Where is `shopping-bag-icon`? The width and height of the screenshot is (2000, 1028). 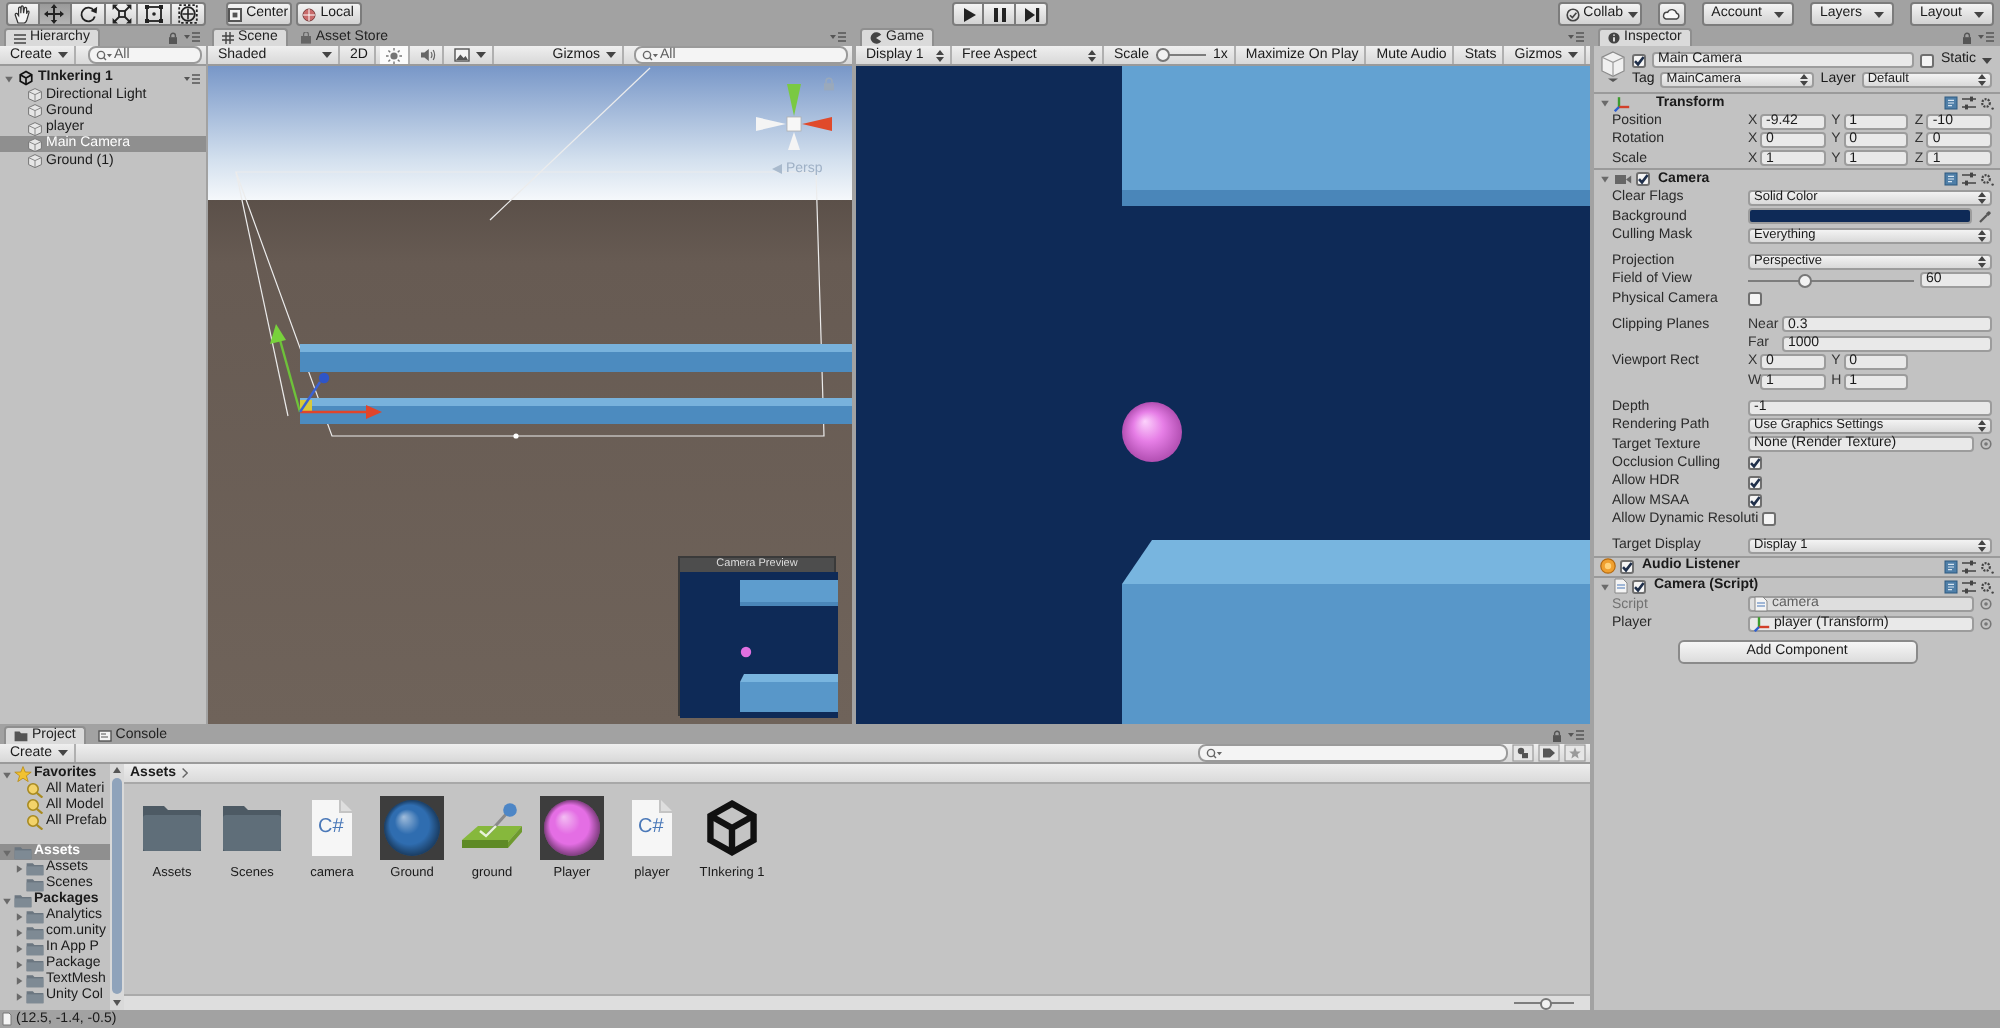 shopping-bag-icon is located at coordinates (305, 38).